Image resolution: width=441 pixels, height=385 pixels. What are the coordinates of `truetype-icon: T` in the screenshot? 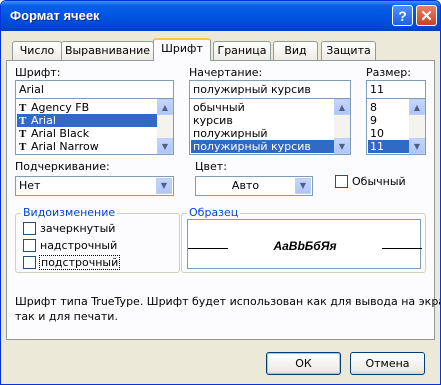 It's located at (23, 147).